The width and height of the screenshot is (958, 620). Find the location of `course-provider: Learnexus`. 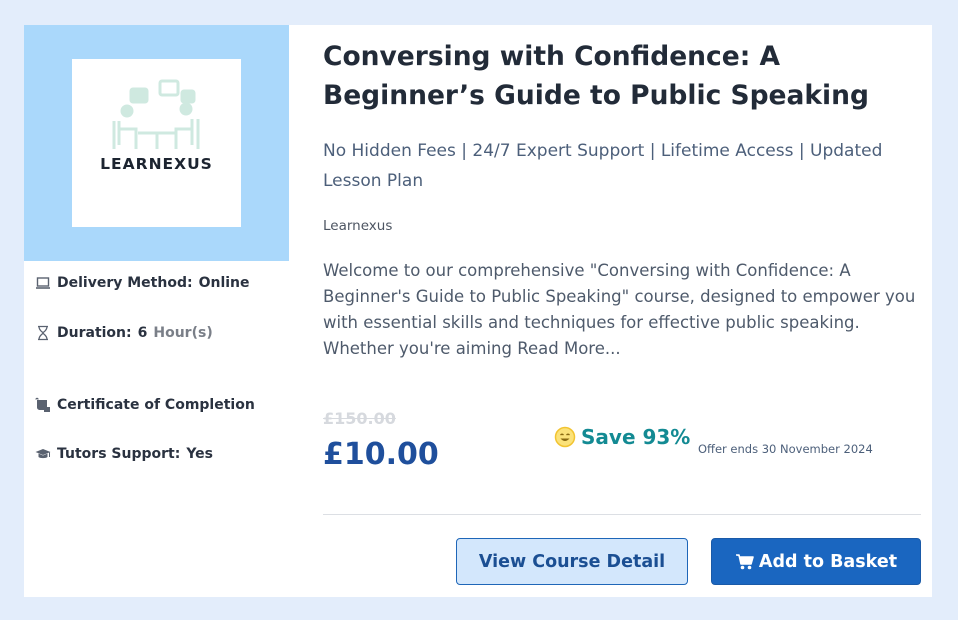

course-provider: Learnexus is located at coordinates (358, 226).